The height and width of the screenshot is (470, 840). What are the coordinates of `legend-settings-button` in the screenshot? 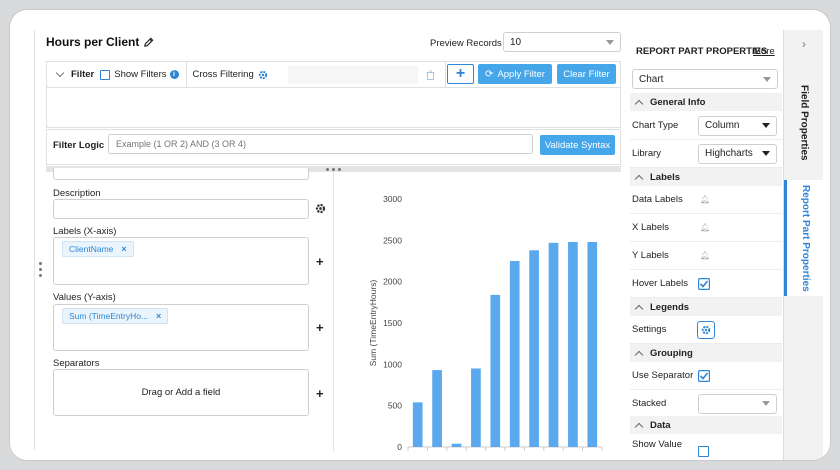 It's located at (706, 329).